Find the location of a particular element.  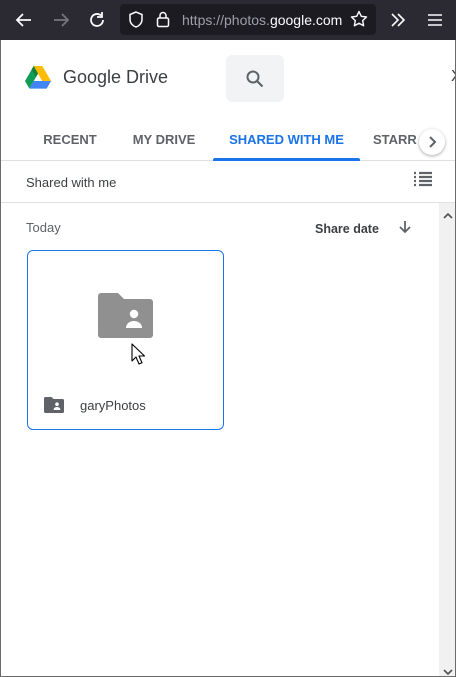

folder-card: garyPhotos is located at coordinates (125, 340).